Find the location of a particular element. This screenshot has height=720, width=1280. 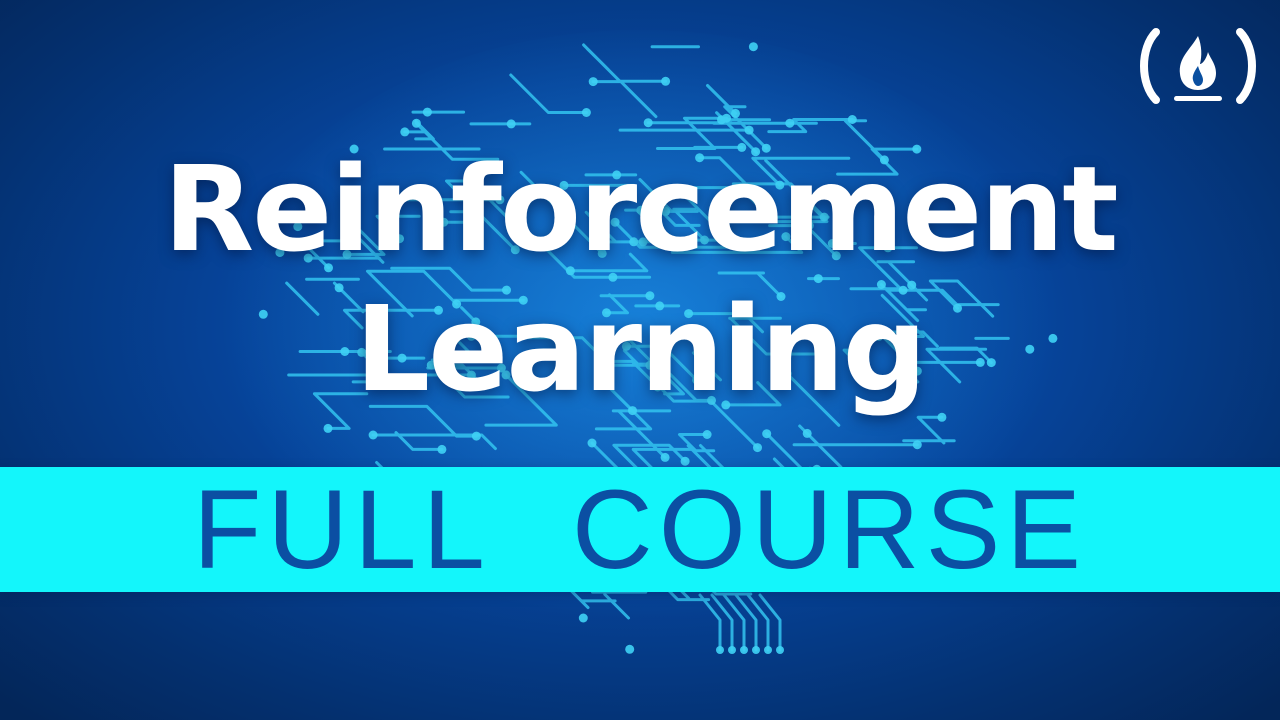

course-title-line-1: Reinforcement is located at coordinates (640, 209).